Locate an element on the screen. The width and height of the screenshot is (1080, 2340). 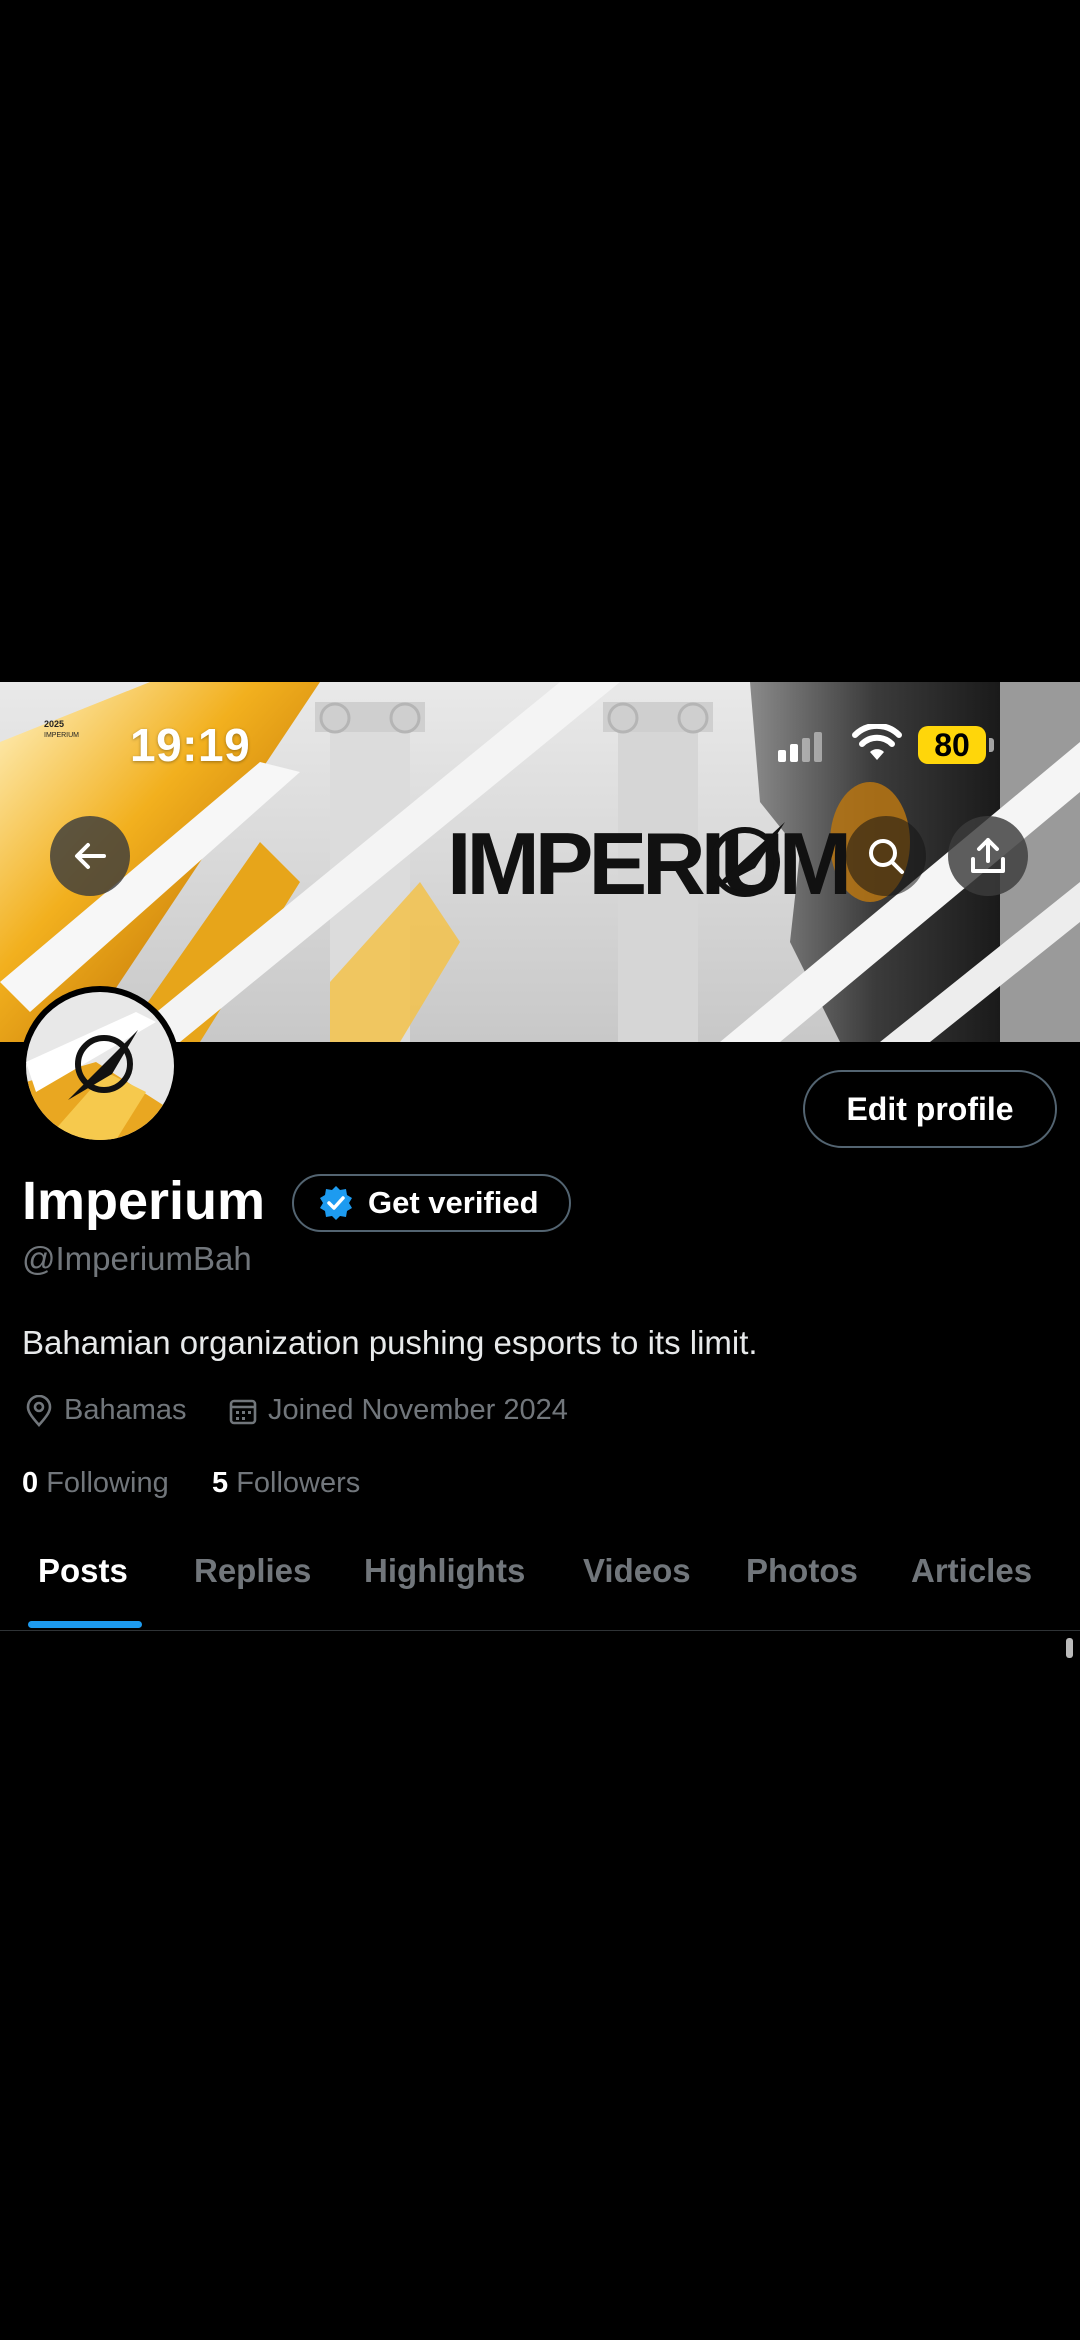
back-button is located at coordinates (90, 856).